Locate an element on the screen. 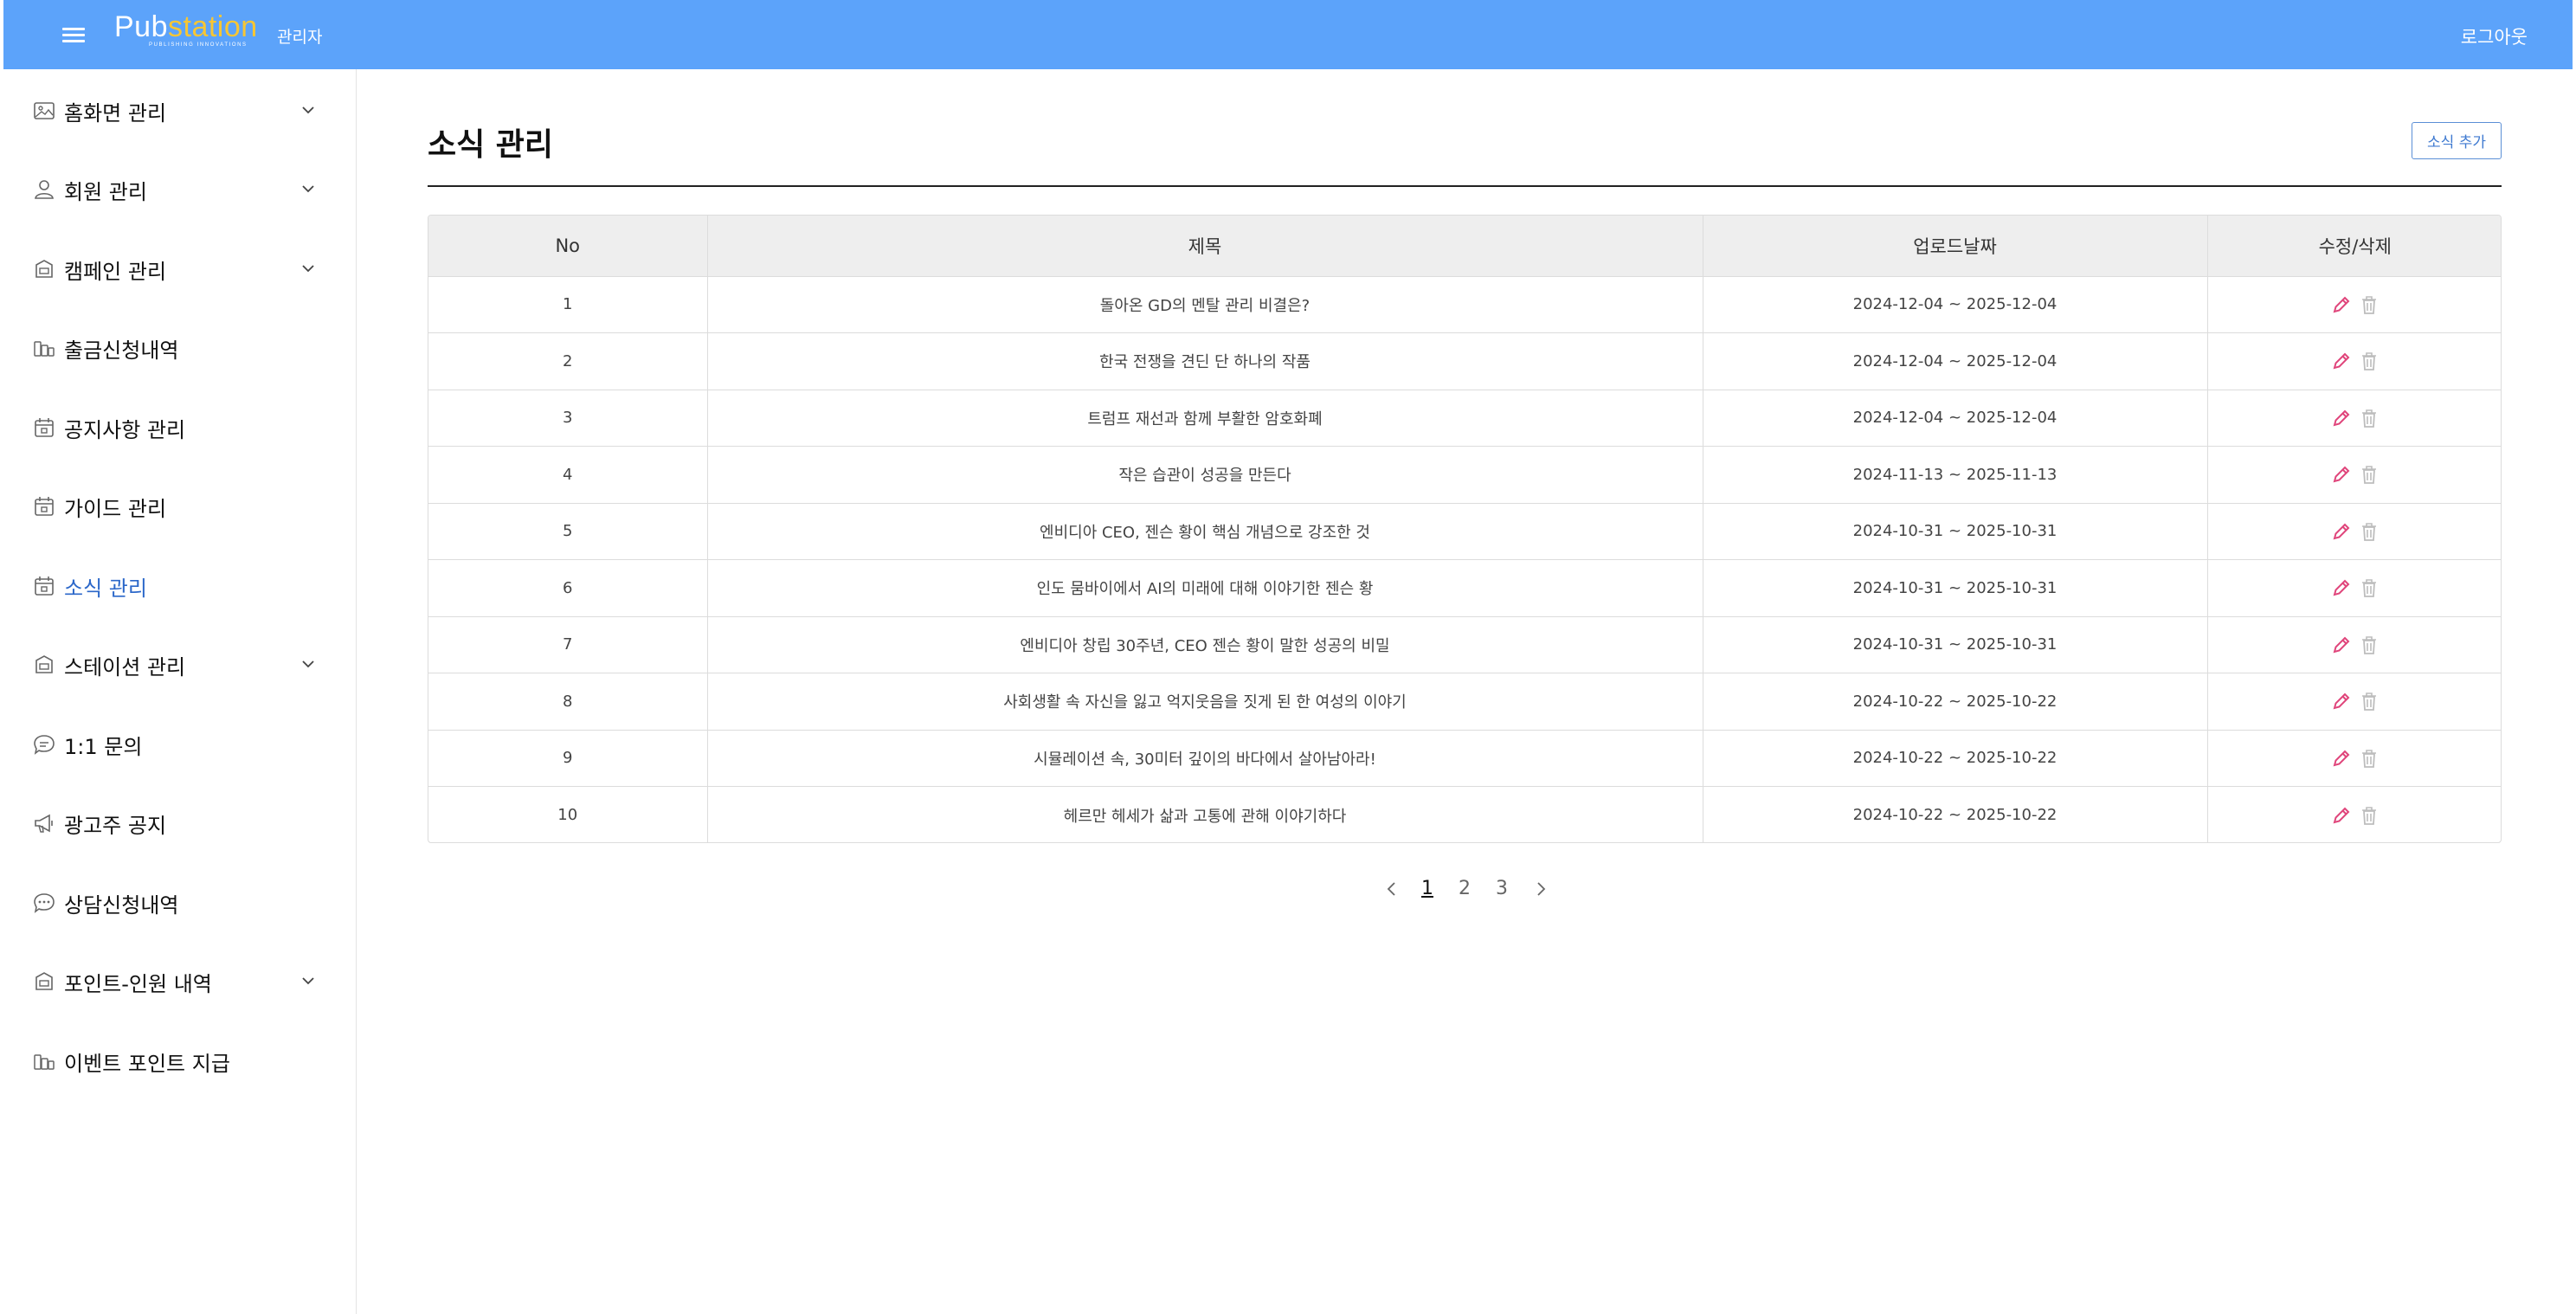 This screenshot has height=1314, width=2576. row-number: 2 is located at coordinates (568, 361).